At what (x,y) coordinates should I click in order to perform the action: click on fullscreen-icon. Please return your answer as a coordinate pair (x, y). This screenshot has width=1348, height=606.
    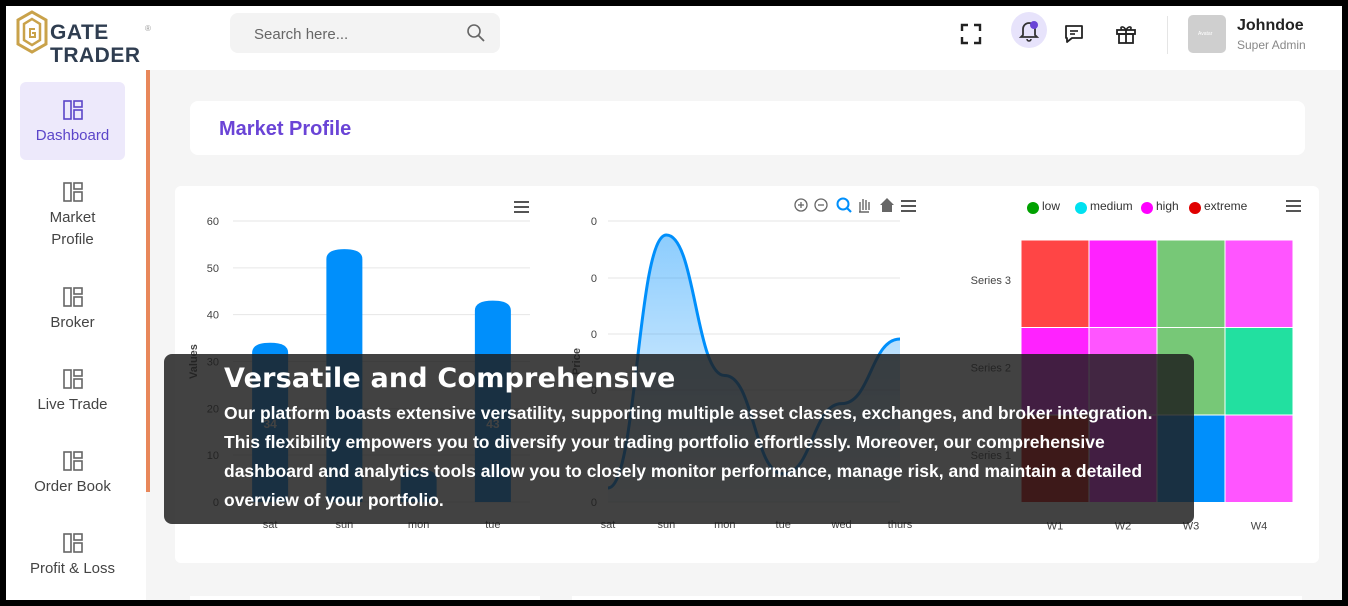
    Looking at the image, I should click on (971, 34).